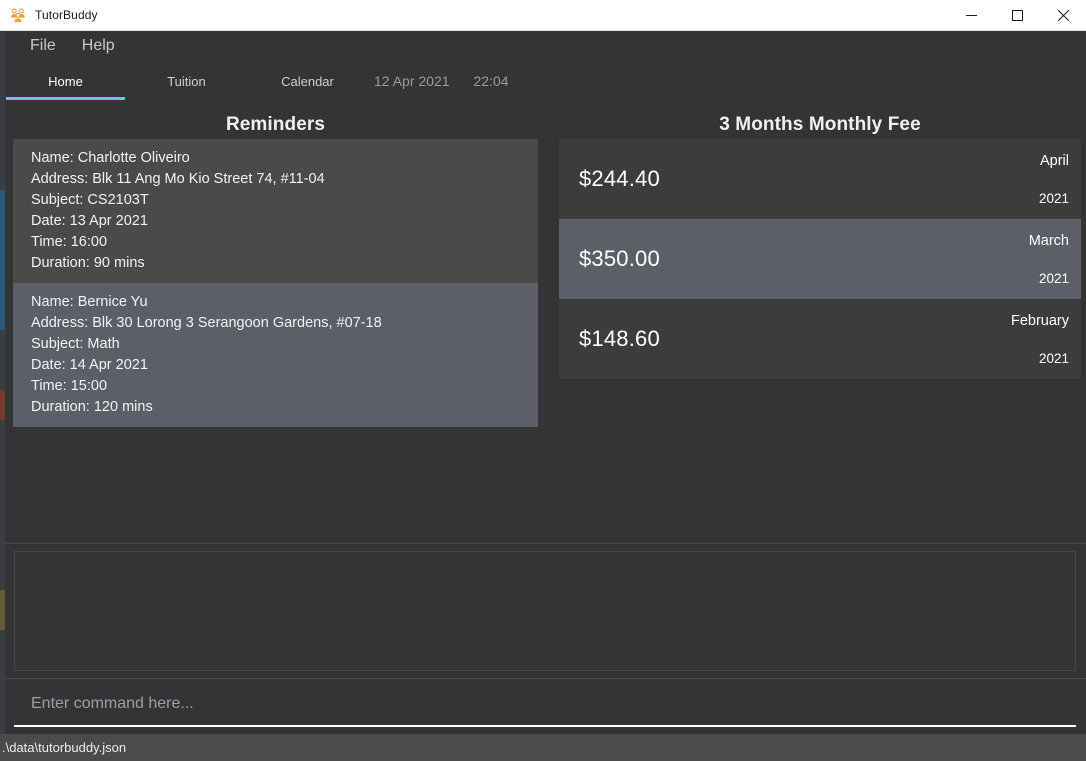  I want to click on reminder-time: Time: 16:00, so click(69, 242).